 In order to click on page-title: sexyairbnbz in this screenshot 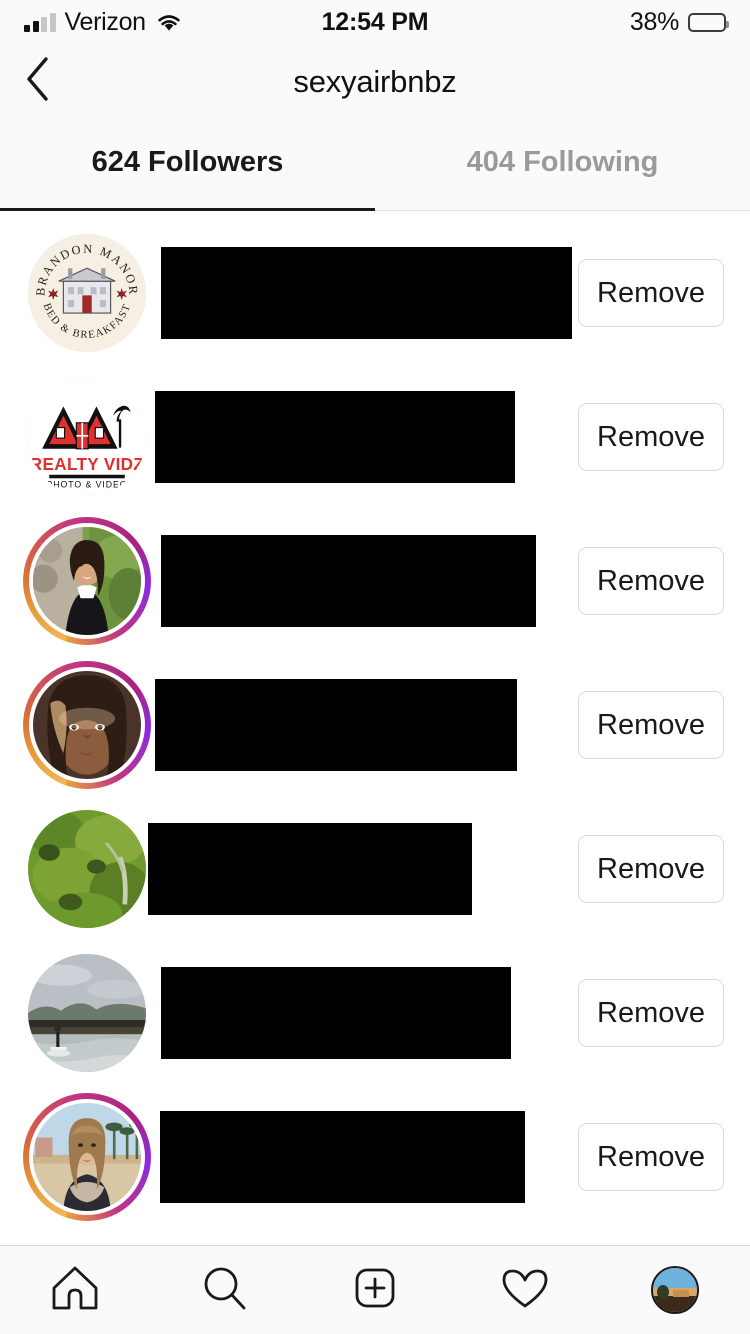, I will do `click(375, 81)`.